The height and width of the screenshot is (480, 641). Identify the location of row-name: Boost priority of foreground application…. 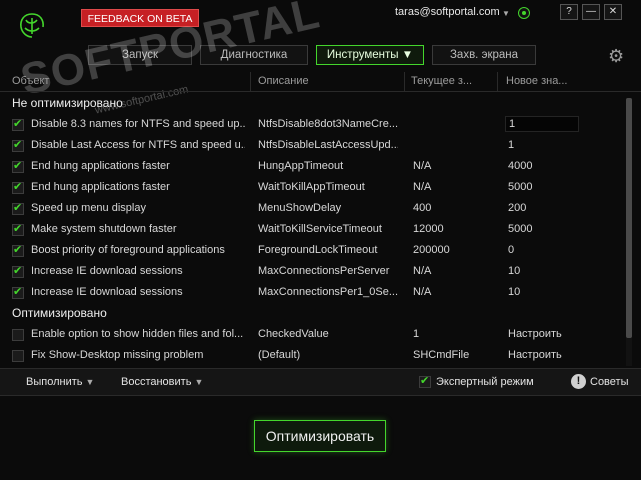
(128, 250).